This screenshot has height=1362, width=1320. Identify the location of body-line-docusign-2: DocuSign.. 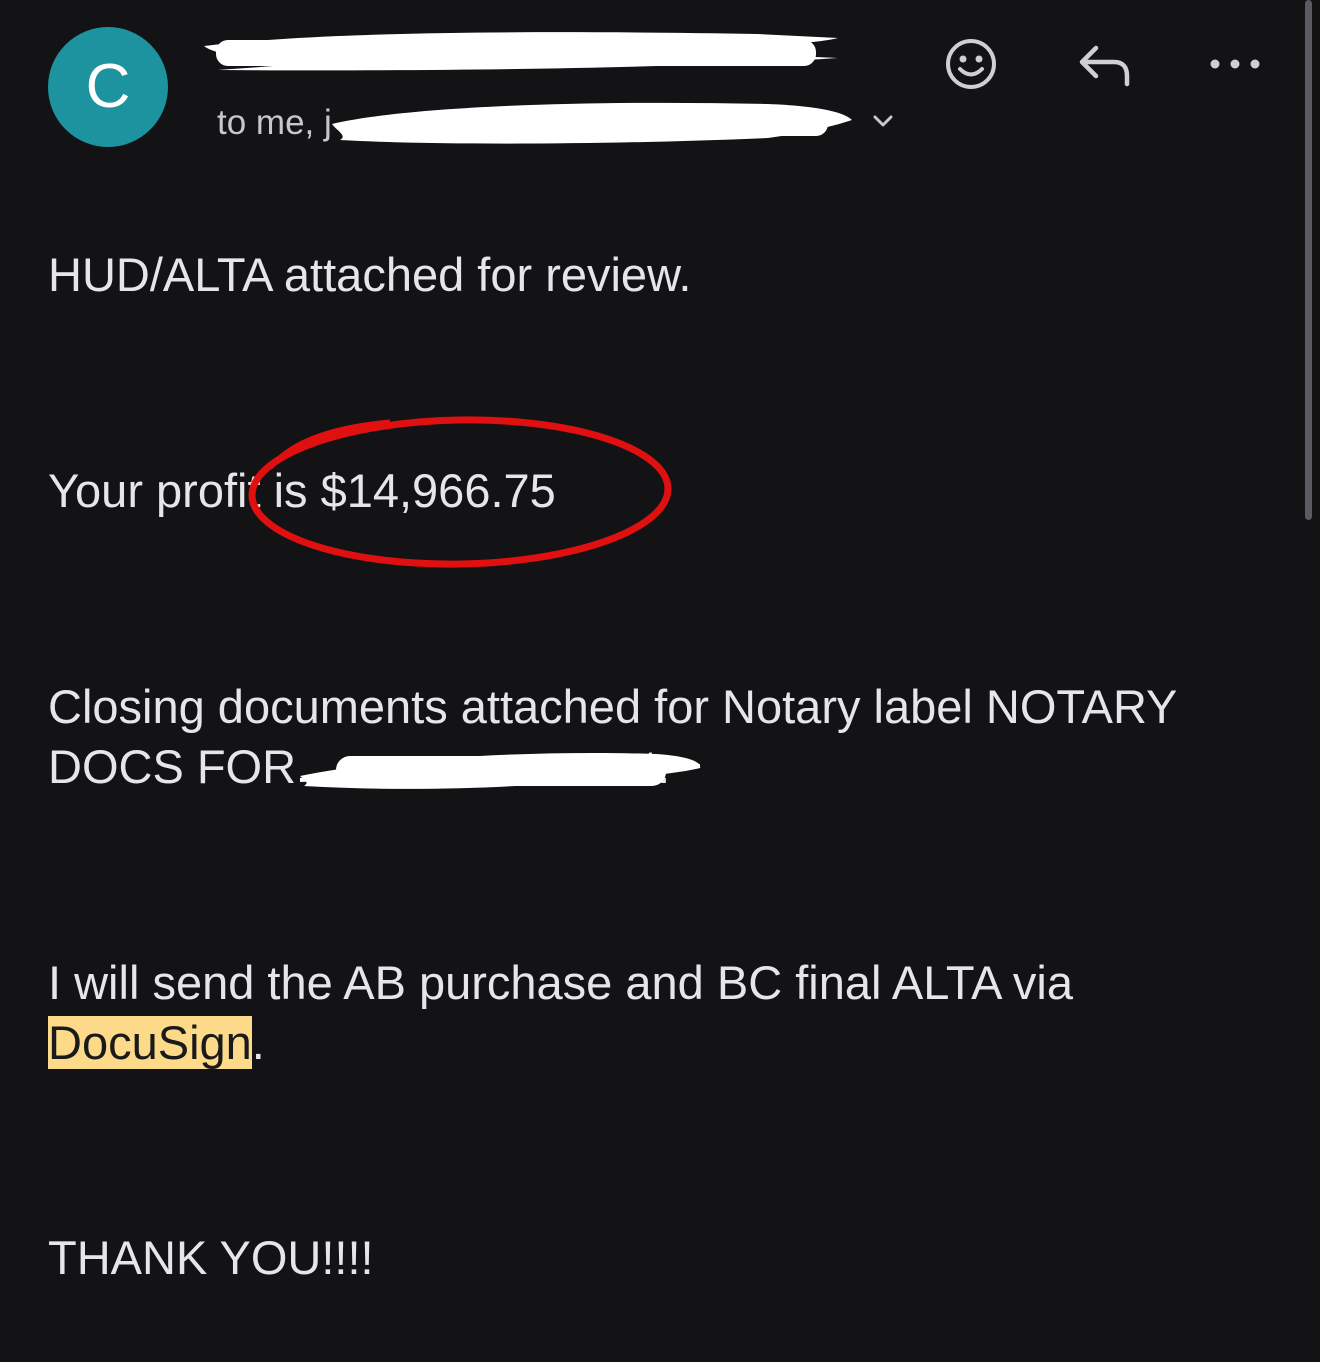
(156, 1043).